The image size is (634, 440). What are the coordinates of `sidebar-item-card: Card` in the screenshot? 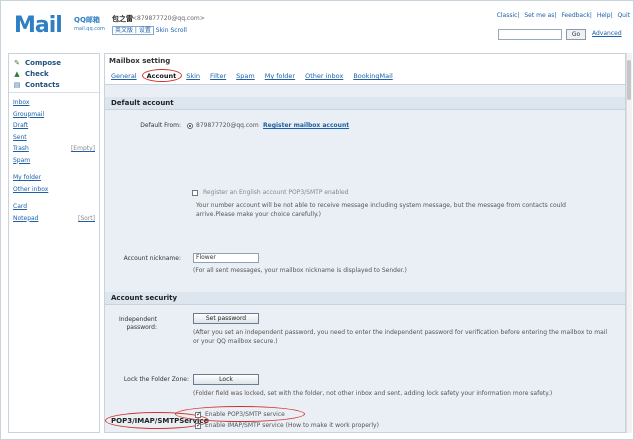 It's located at (54, 209).